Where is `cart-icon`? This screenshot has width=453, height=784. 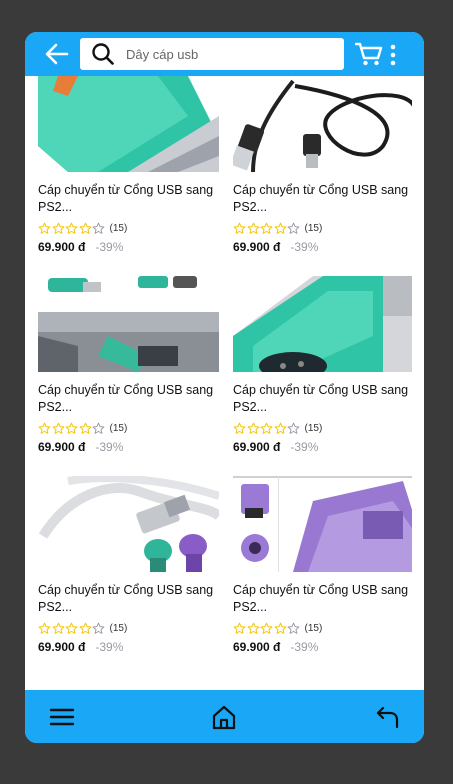
cart-icon is located at coordinates (369, 54).